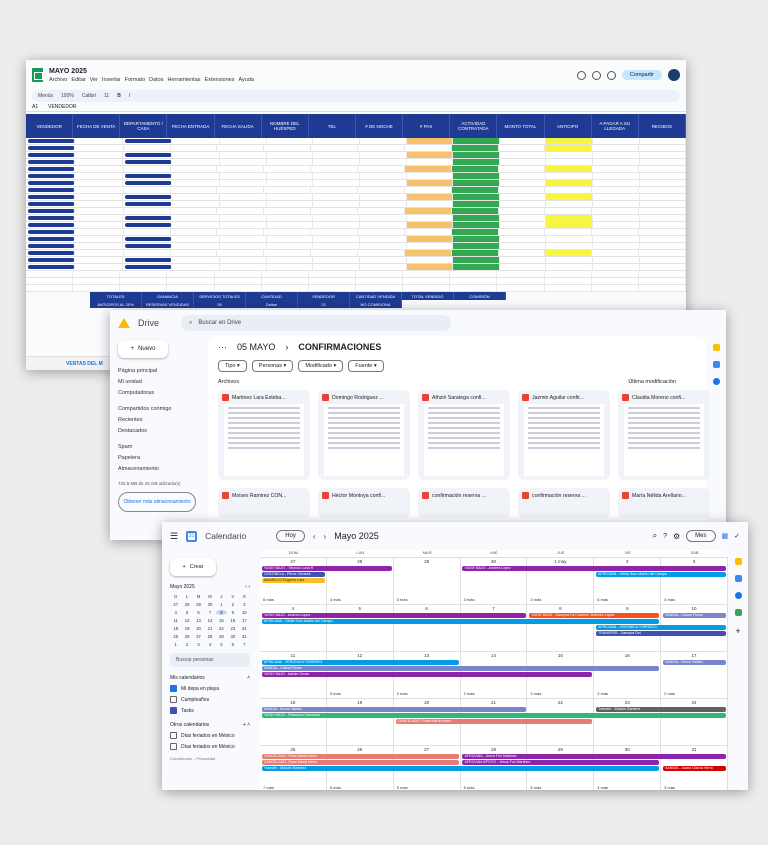 This screenshot has width=768, height=845. Describe the element at coordinates (427, 628) in the screenshot. I see `day-cell: 6` at that location.